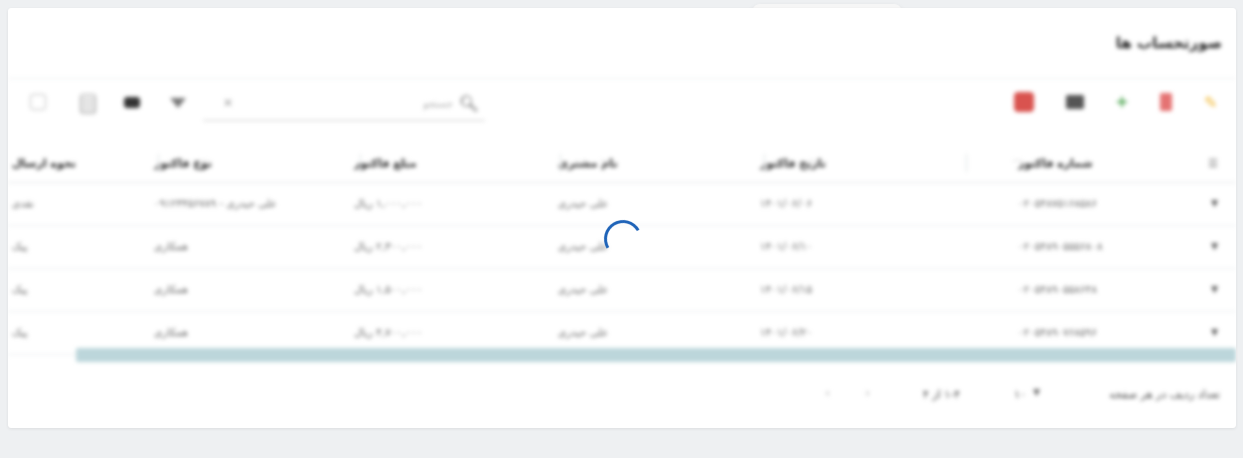  What do you see at coordinates (827, 393) in the screenshot?
I see `next-page-button: ›` at bounding box center [827, 393].